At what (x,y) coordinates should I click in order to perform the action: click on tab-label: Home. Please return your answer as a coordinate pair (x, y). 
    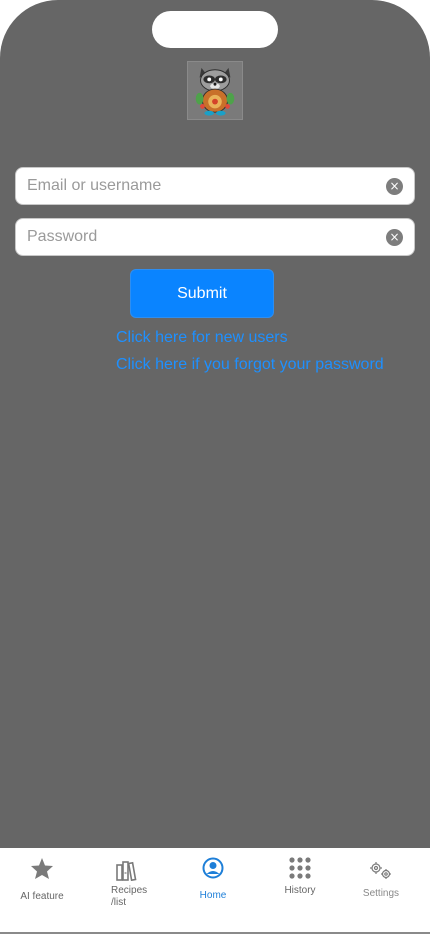
    Looking at the image, I should click on (213, 895).